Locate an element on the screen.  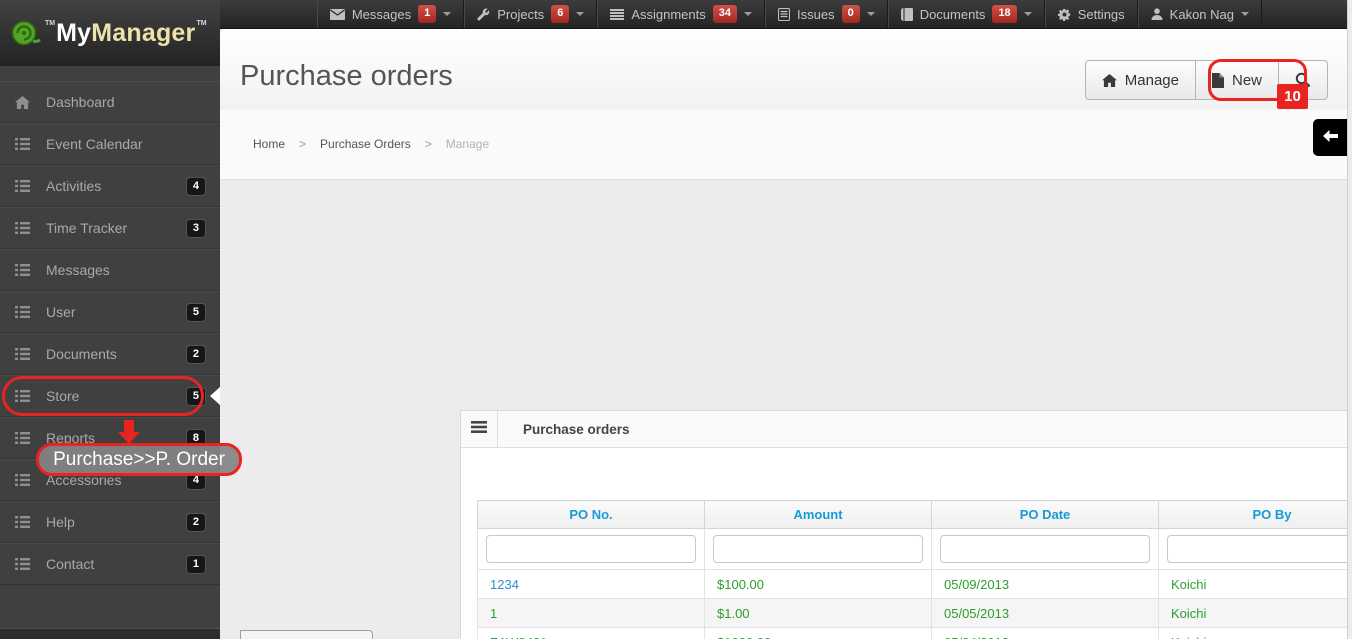
sidebar-item-label: Documents is located at coordinates (81, 354).